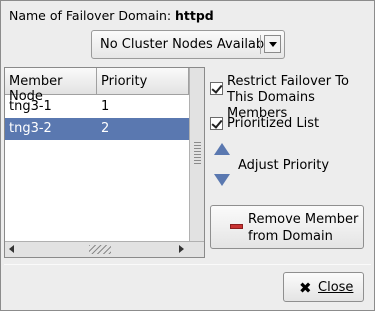 The width and height of the screenshot is (375, 311). Describe the element at coordinates (336, 287) in the screenshot. I see `close-button-label: Close` at that location.